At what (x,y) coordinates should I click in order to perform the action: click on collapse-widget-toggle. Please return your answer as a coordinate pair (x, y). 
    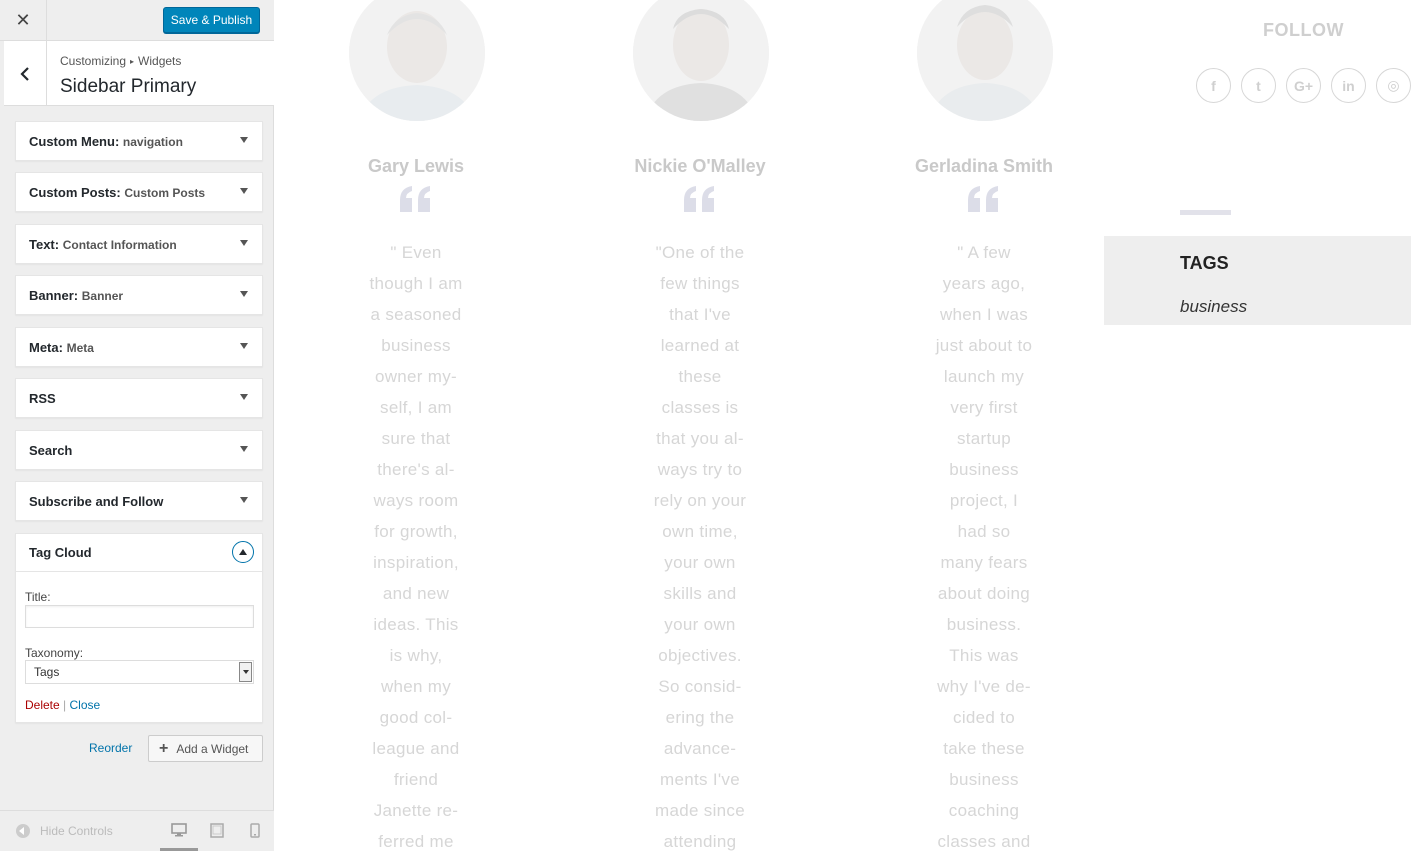
    Looking at the image, I should click on (243, 552).